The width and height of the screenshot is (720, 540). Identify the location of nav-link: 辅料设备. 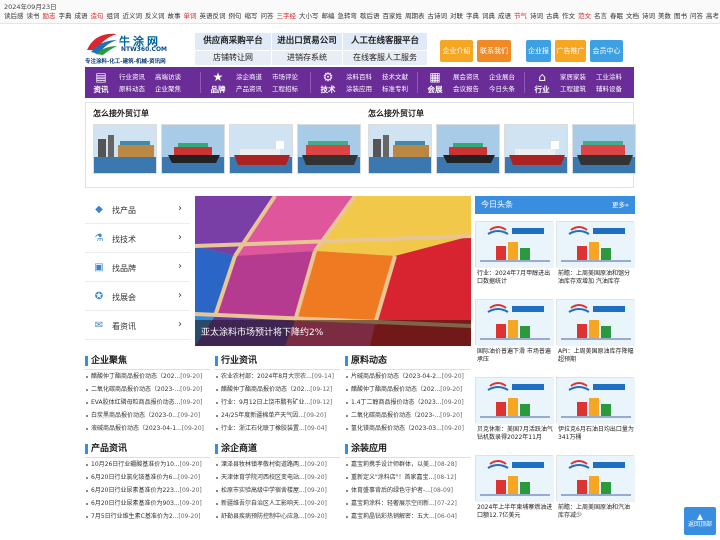
(609, 88).